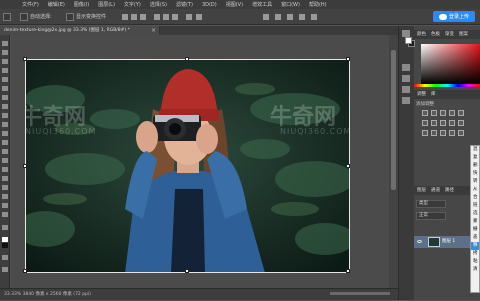  Describe the element at coordinates (5, 160) in the screenshot. I see `dodge-tool-icon` at that location.